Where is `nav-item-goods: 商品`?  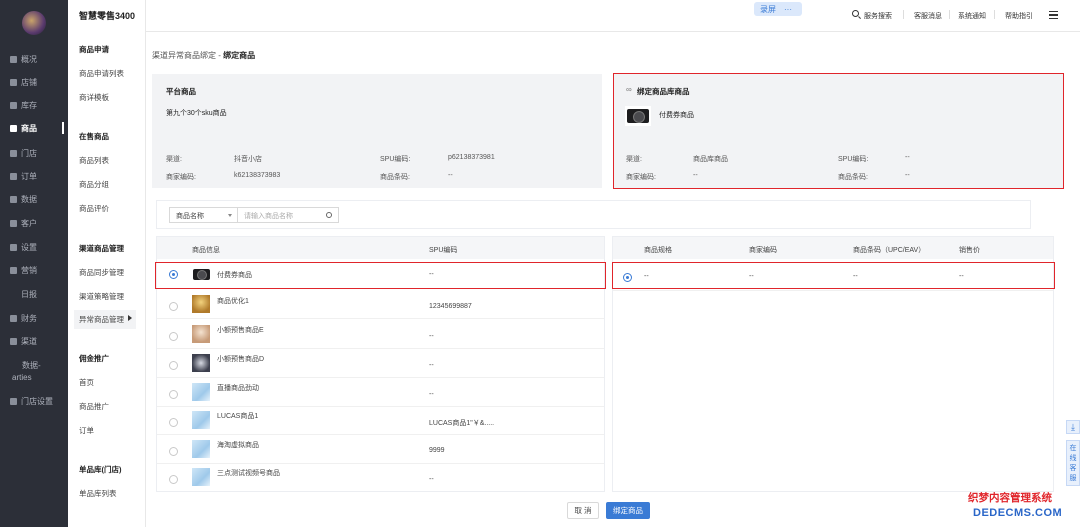
nav-item-goods: 商品 is located at coordinates (34, 128).